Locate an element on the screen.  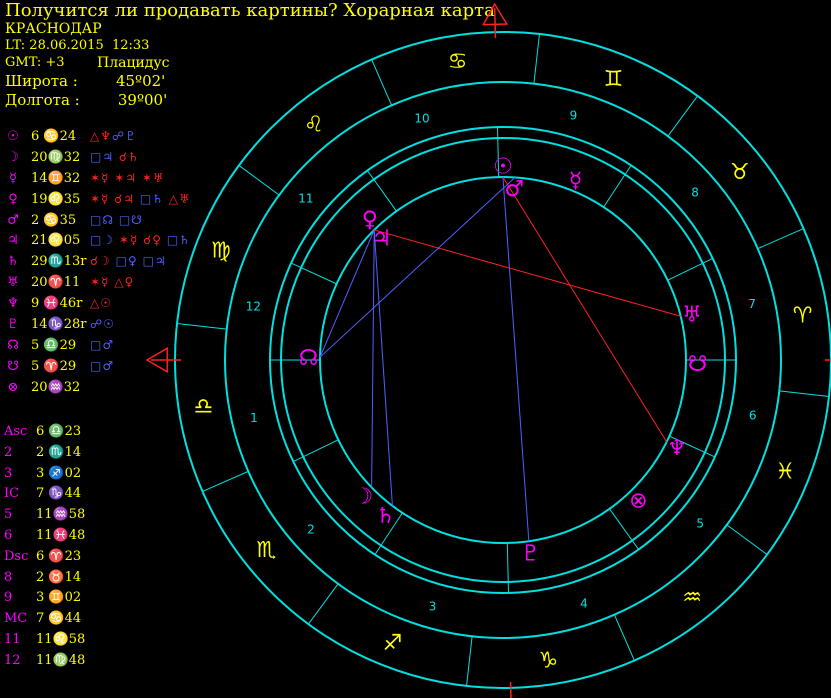
zodiac-sign-glyph: ♍ is located at coordinates (221, 251).